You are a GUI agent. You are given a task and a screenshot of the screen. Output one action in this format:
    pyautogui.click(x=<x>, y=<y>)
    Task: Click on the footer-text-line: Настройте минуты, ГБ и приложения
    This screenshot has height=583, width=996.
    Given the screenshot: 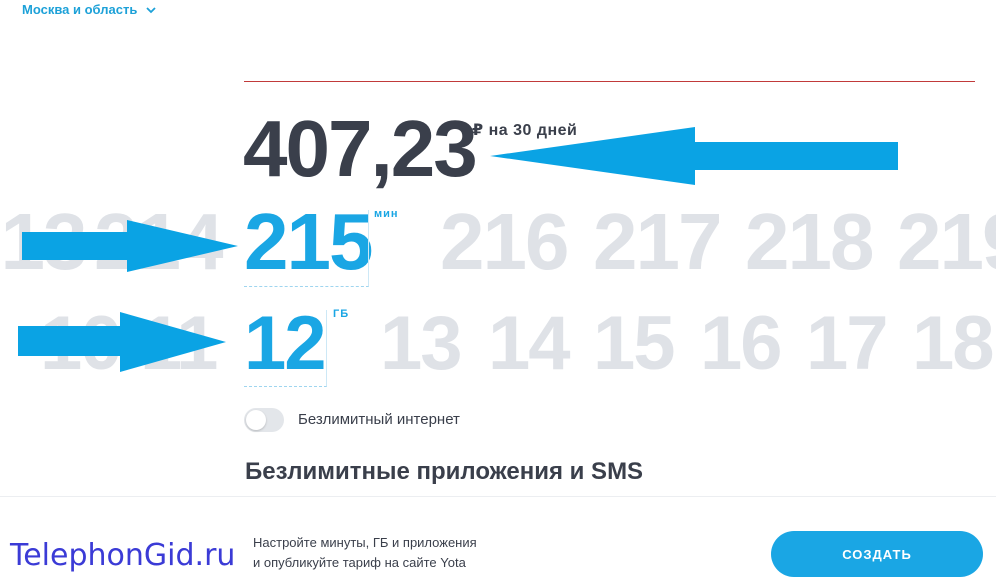 What is the action you would take?
    pyautogui.click(x=365, y=542)
    